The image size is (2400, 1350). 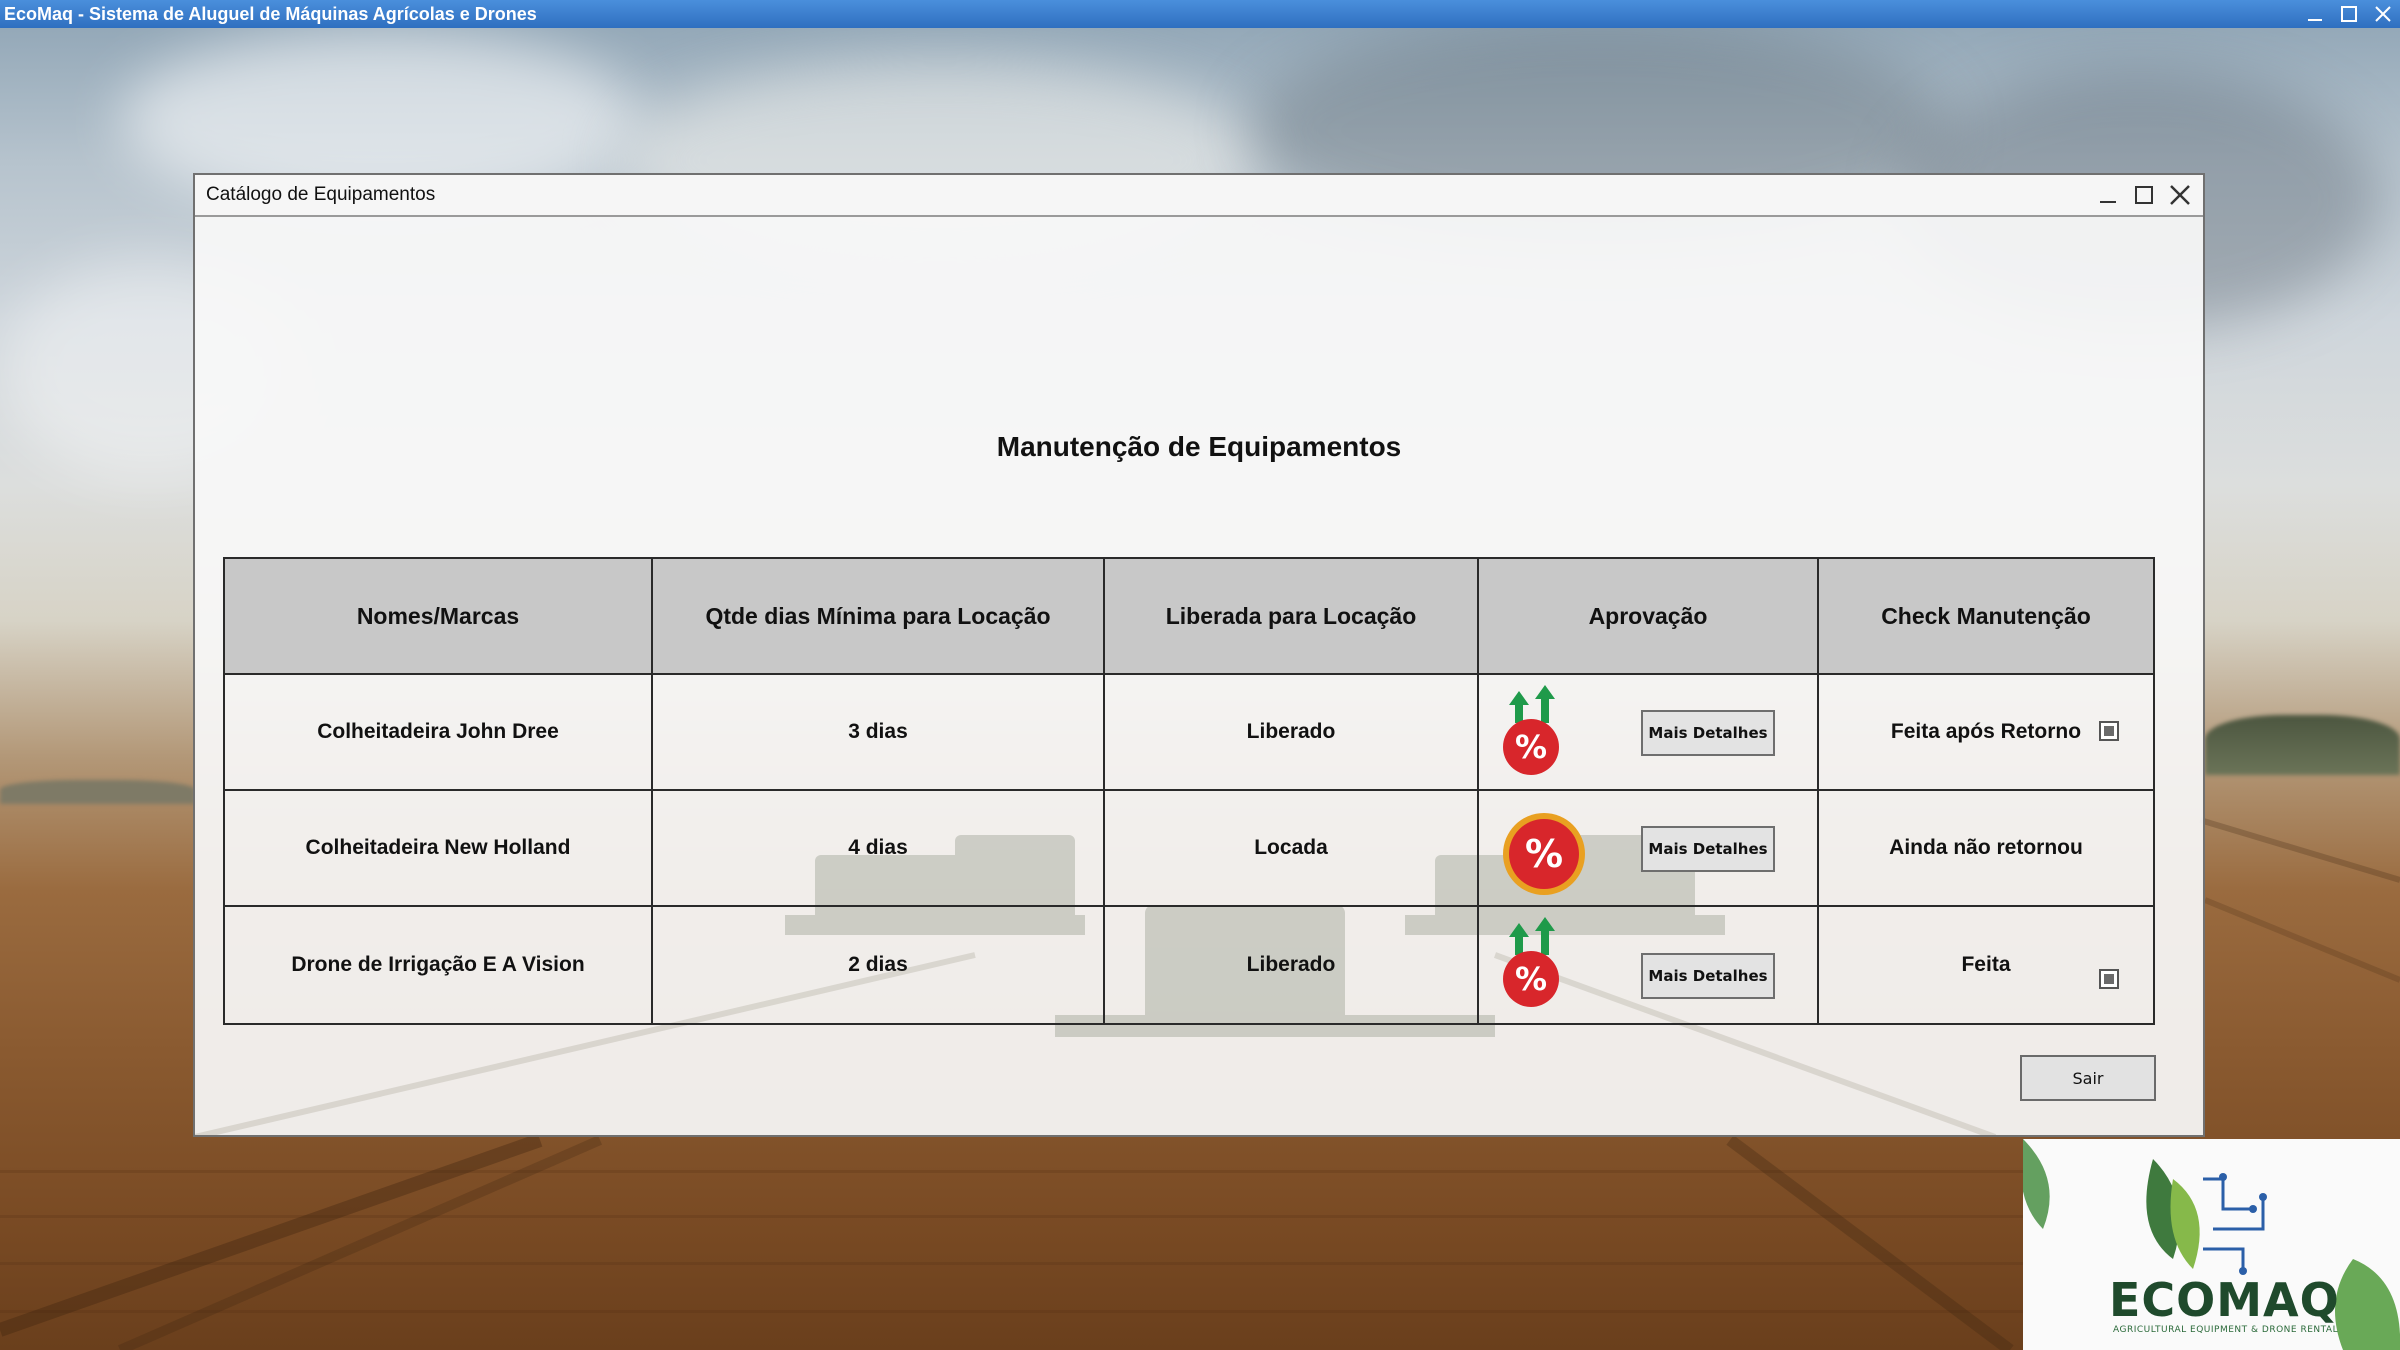 What do you see at coordinates (1199, 196) in the screenshot?
I see `catalog-titlebar: Catálogo de Equipamentos` at bounding box center [1199, 196].